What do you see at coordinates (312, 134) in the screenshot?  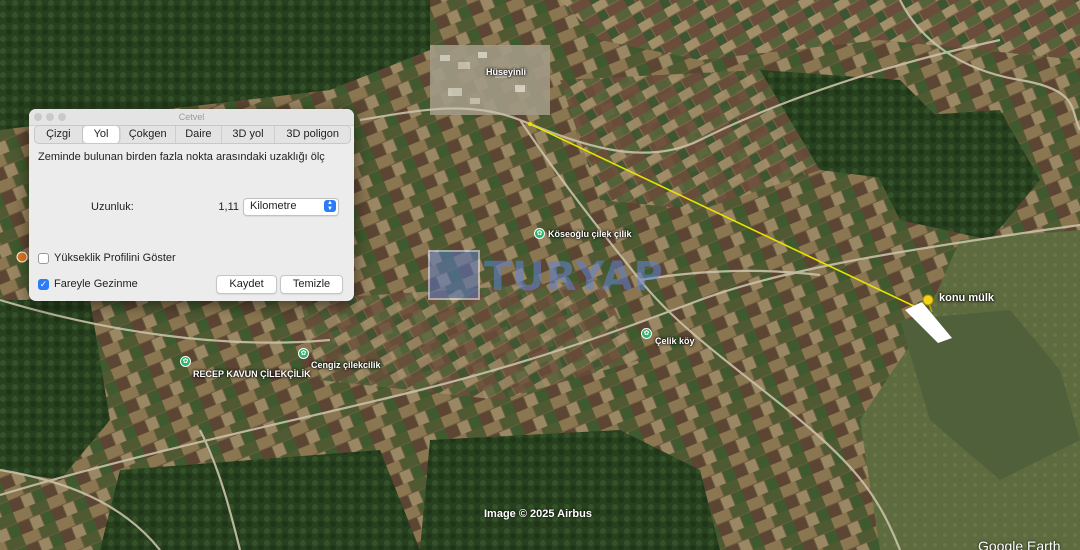 I see `tab-3d-polygon: 3D poligon` at bounding box center [312, 134].